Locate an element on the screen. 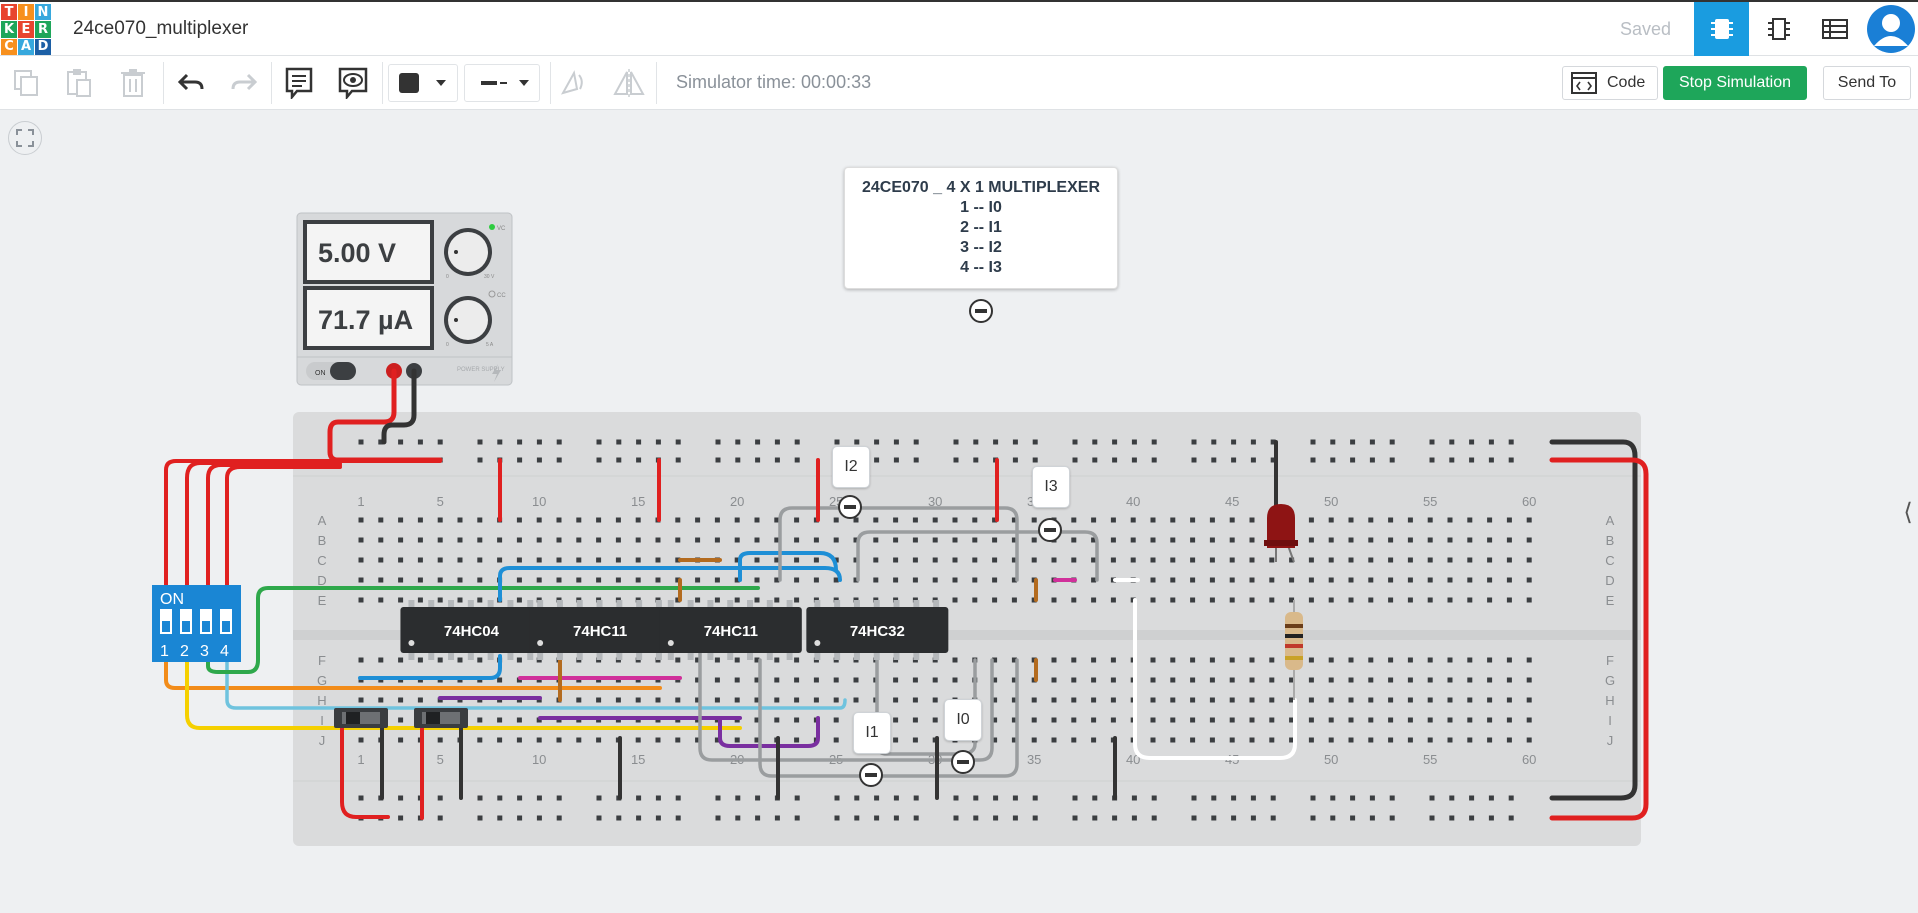 This screenshot has width=1918, height=913. logo-letter: A is located at coordinates (26, 46).